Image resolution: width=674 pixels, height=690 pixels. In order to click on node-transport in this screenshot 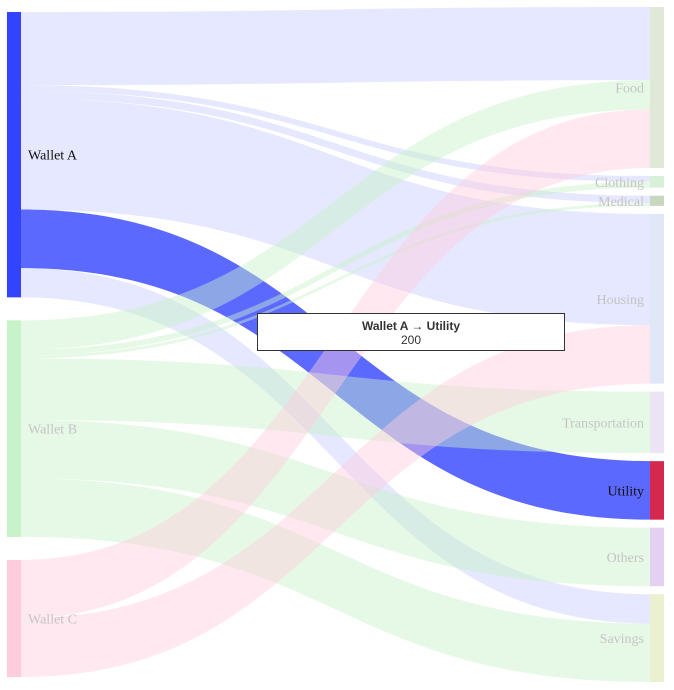, I will do `click(657, 422)`.